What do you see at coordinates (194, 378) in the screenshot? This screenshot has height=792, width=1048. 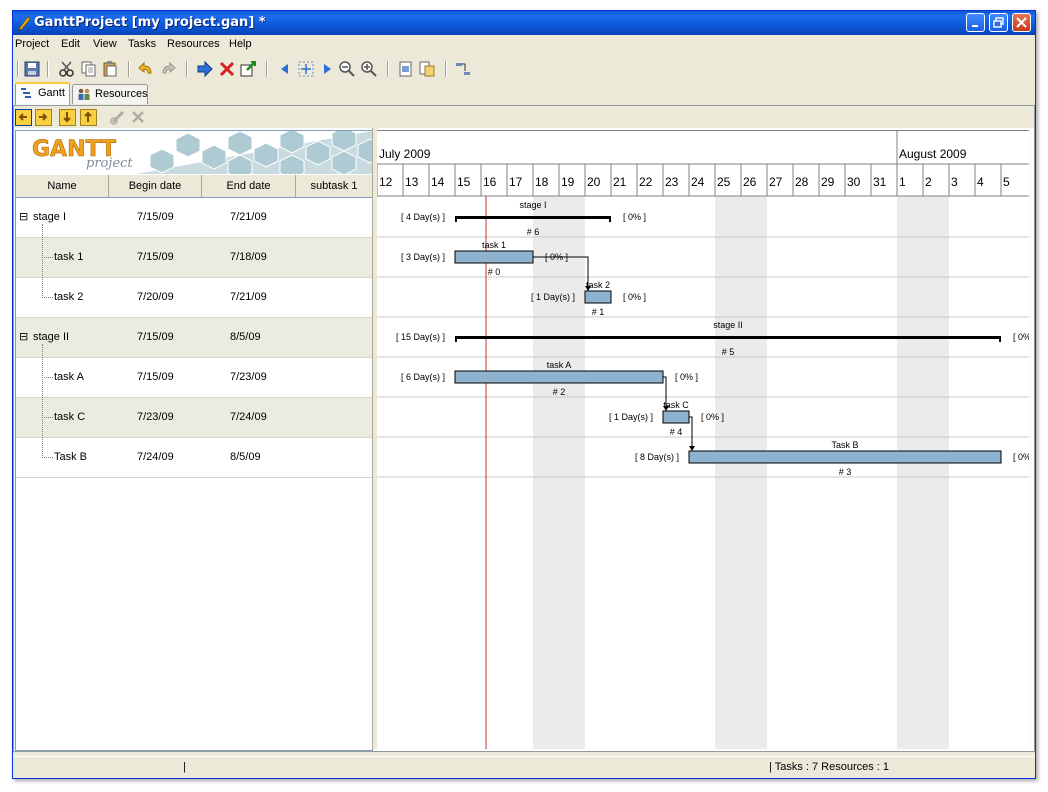 I see `task-row: task A 7/15/09 7/23/09` at bounding box center [194, 378].